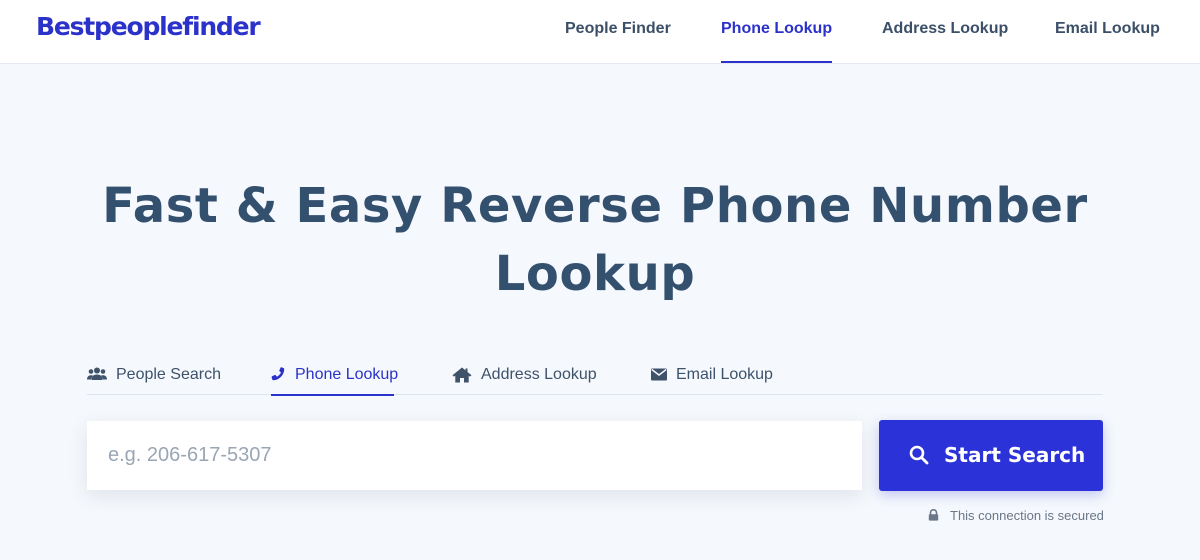 Image resolution: width=1200 pixels, height=560 pixels. Describe the element at coordinates (618, 32) in the screenshot. I see `nav-item-people-finder: People Finder` at that location.